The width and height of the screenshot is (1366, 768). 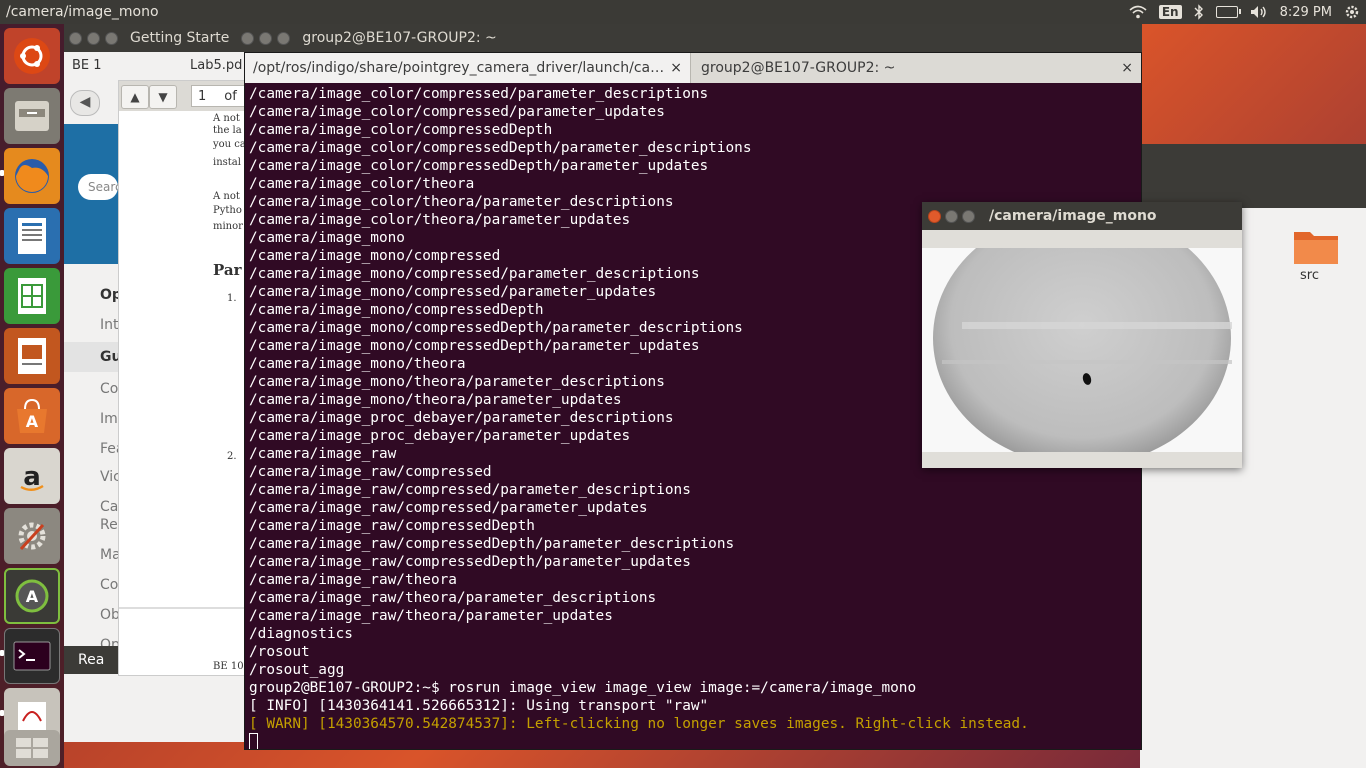 What do you see at coordinates (1259, 12) in the screenshot?
I see `volume-icon` at bounding box center [1259, 12].